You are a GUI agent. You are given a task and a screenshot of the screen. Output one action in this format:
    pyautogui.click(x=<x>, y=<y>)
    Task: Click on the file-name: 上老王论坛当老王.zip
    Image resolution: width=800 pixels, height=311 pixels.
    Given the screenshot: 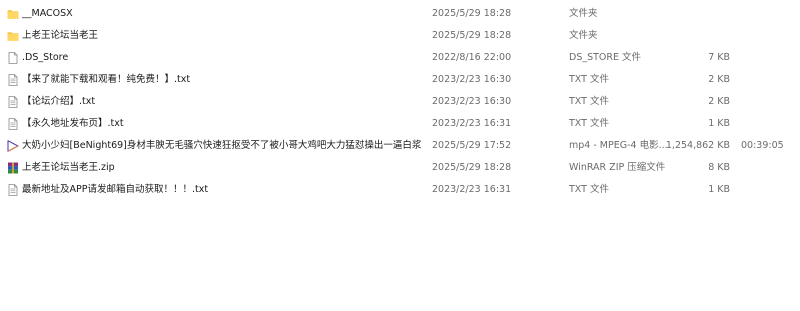 What is the action you would take?
    pyautogui.click(x=68, y=167)
    